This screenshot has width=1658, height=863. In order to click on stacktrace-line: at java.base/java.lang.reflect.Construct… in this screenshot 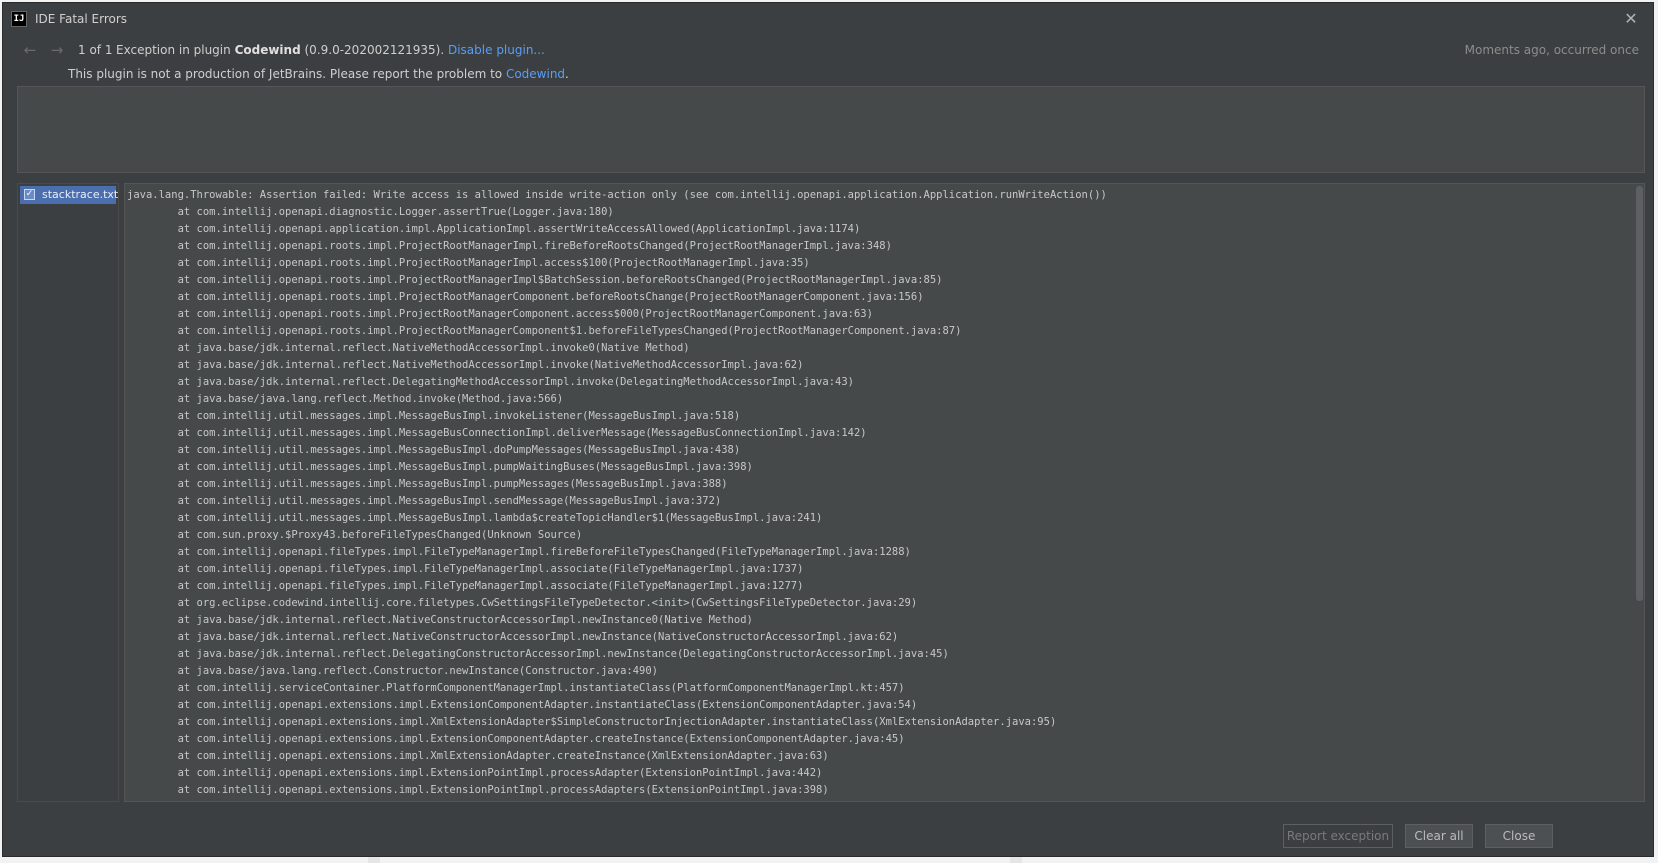, I will do `click(393, 671)`.